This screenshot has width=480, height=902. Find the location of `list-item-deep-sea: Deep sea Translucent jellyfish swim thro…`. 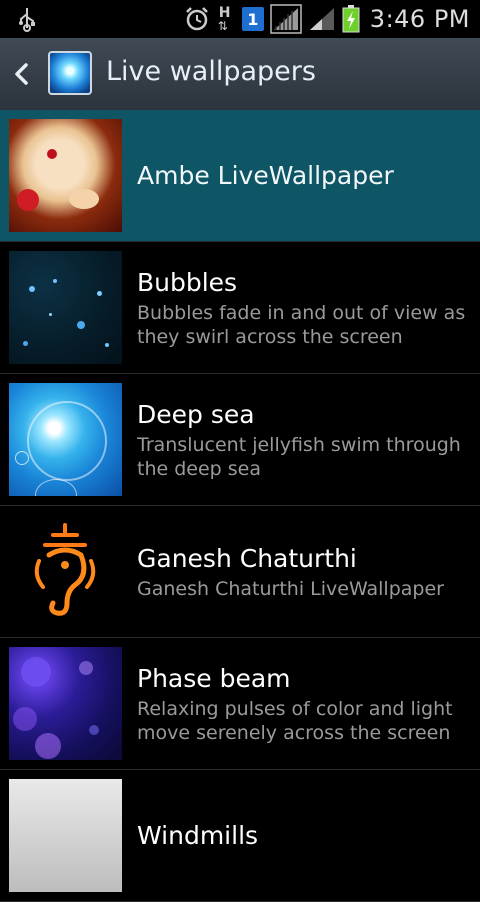

list-item-deep-sea: Deep sea Translucent jellyfish swim thro… is located at coordinates (240, 440).